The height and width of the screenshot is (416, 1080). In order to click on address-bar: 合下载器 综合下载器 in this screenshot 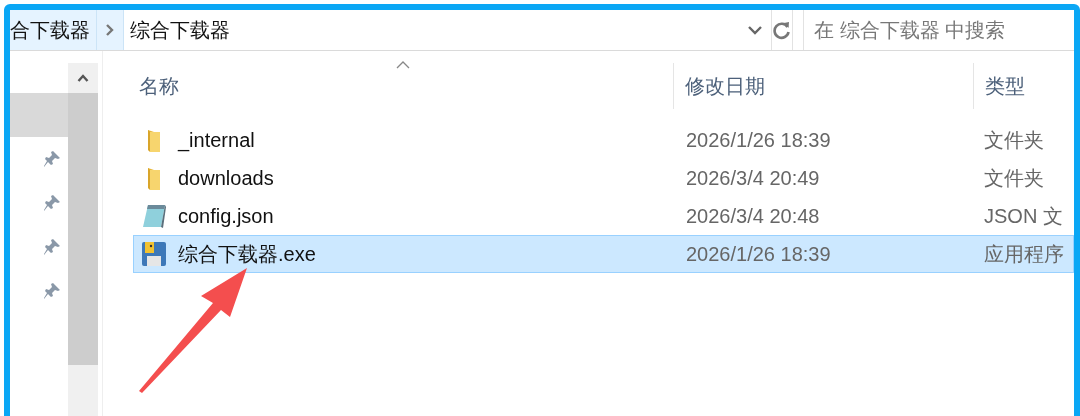, I will do `click(391, 30)`.